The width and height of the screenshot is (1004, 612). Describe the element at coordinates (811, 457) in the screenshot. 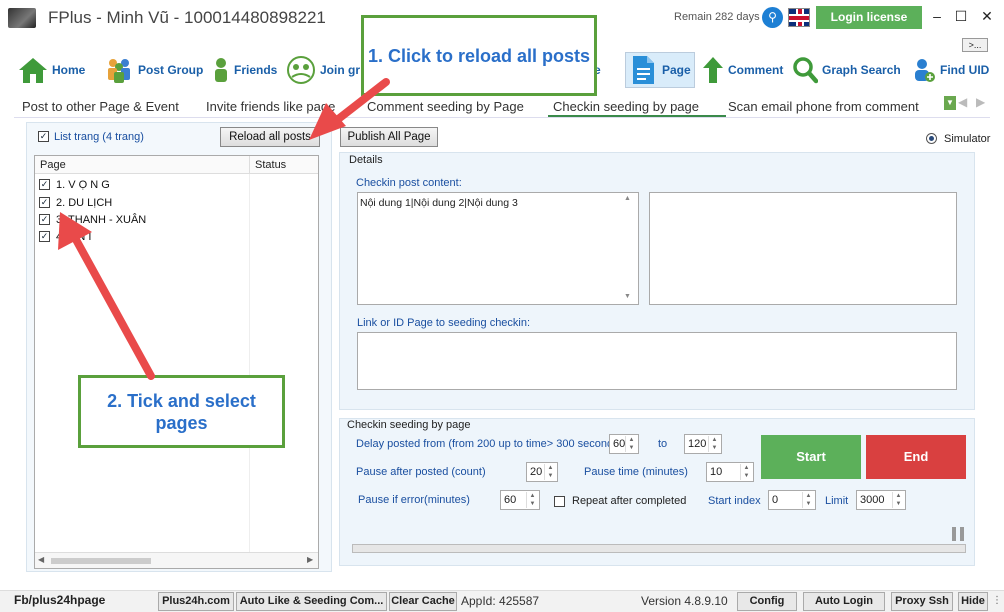

I see `start-button: Start` at that location.